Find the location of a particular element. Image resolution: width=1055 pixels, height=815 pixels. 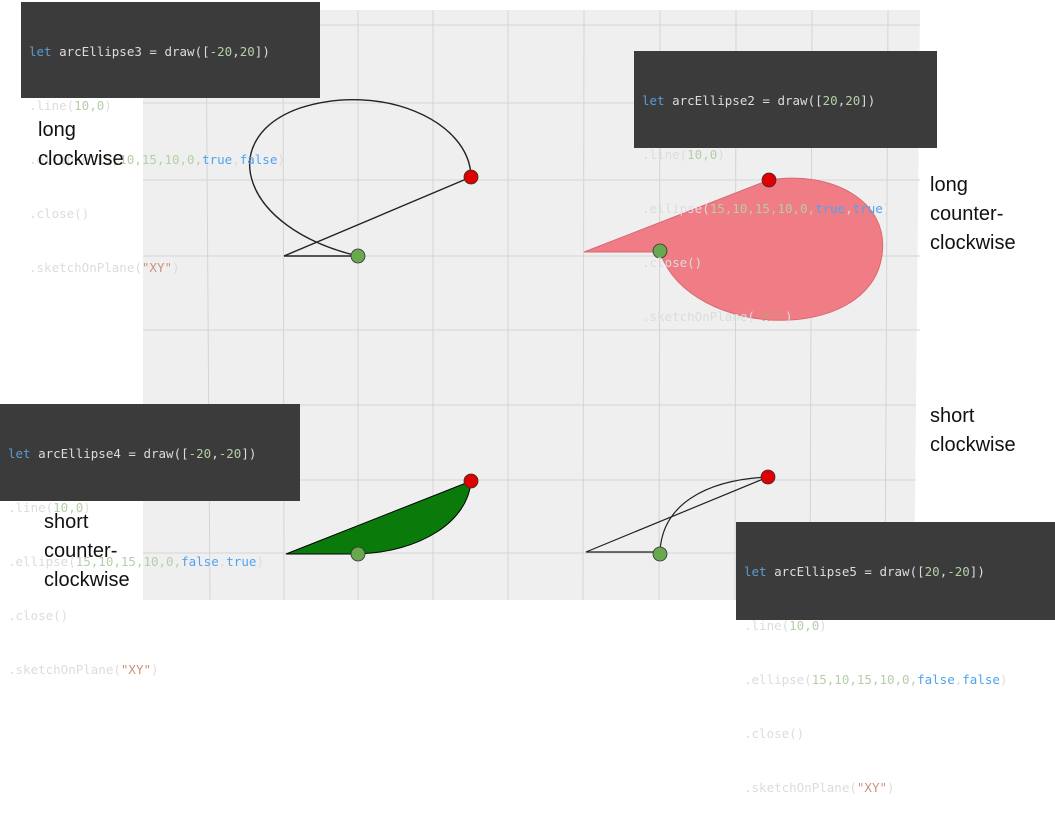

label-short-counter-clockwise: short counter- clockwise is located at coordinates (87, 551).